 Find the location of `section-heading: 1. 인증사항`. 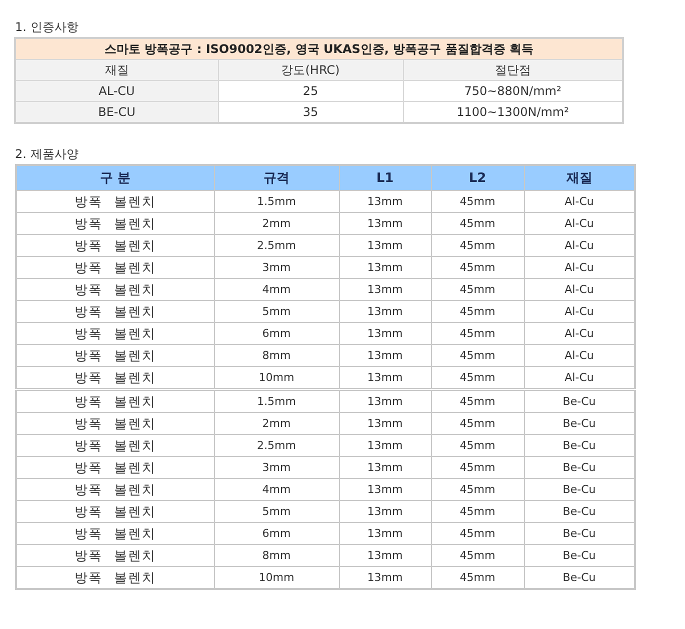

section-heading: 1. 인증사항 is located at coordinates (47, 27).